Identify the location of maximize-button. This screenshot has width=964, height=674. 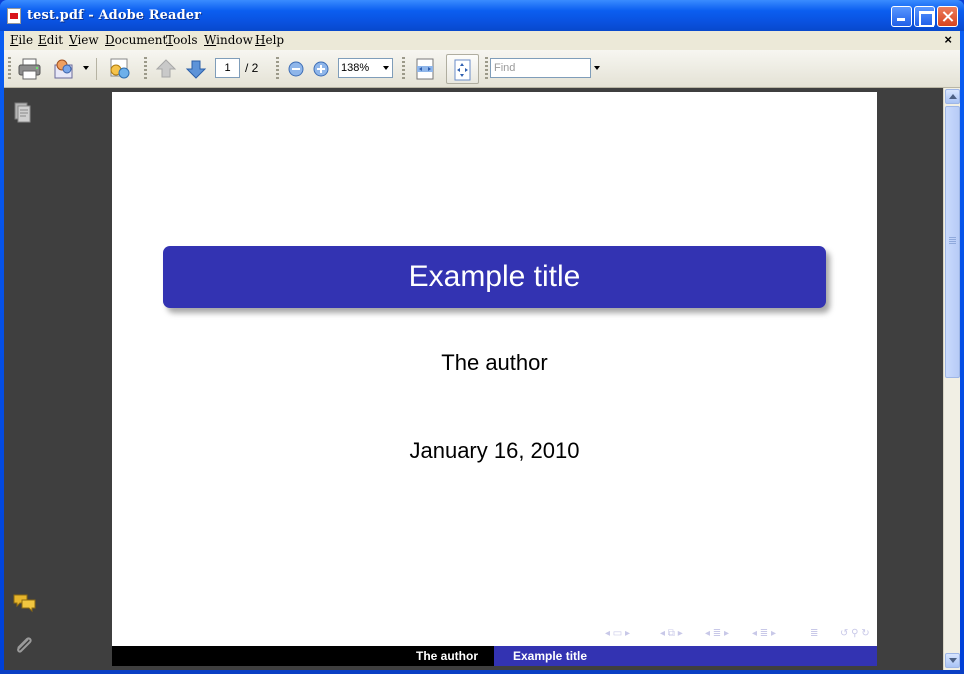
(924, 16).